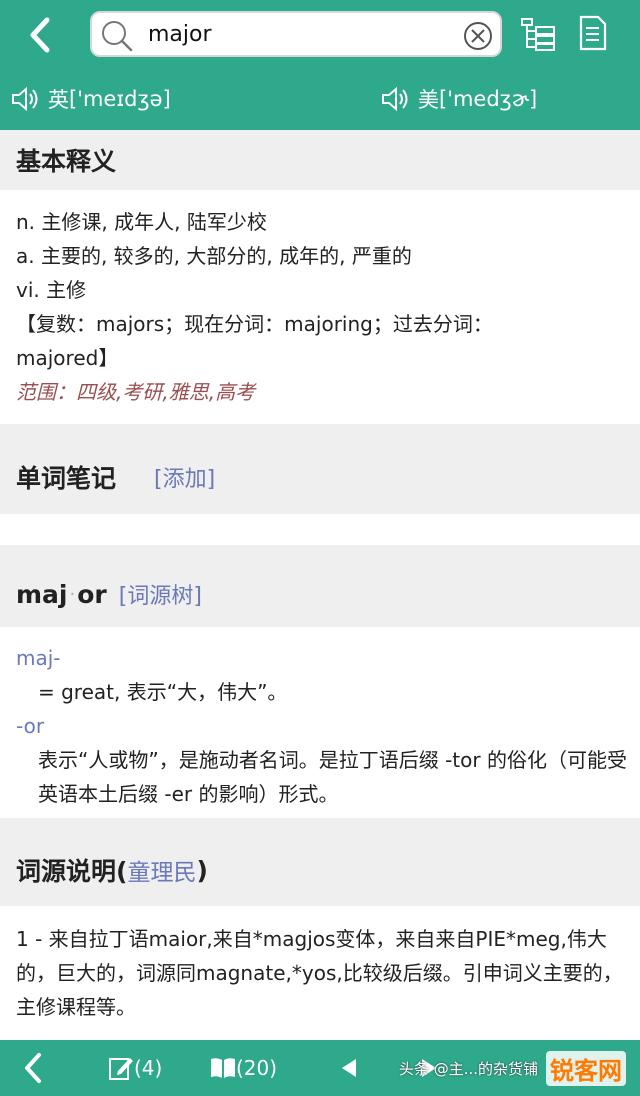  Describe the element at coordinates (320, 160) in the screenshot. I see `basic-section-header: 基本释义` at that location.